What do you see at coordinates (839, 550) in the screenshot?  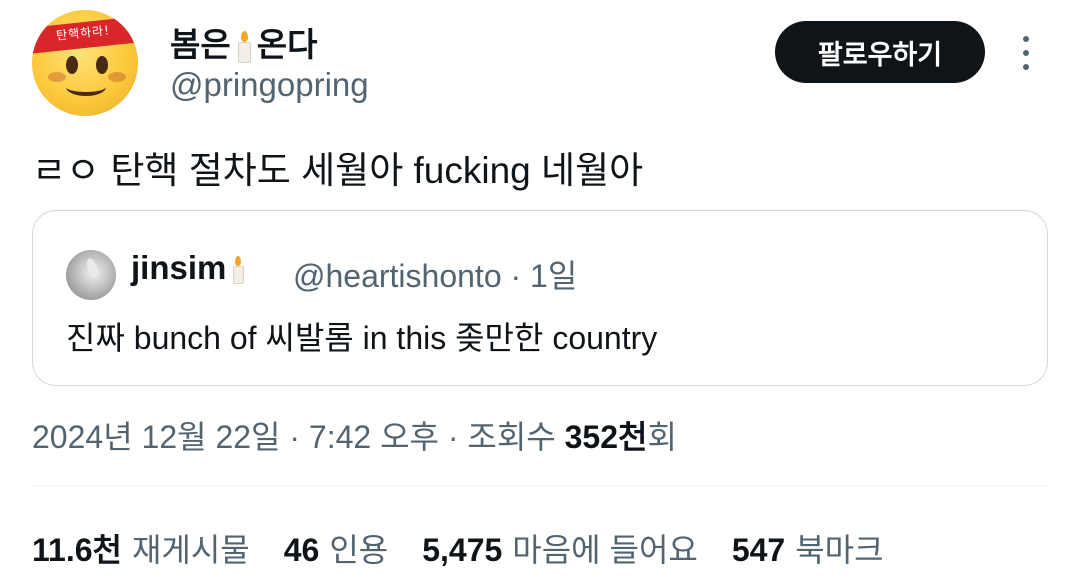 I see `stat-label: 북마크` at bounding box center [839, 550].